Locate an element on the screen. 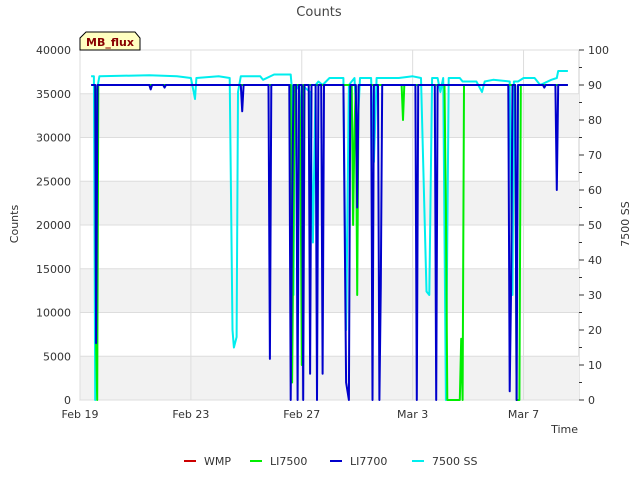 This screenshot has width=640, height=480. y-tick-label: 25000 is located at coordinates (53, 181).